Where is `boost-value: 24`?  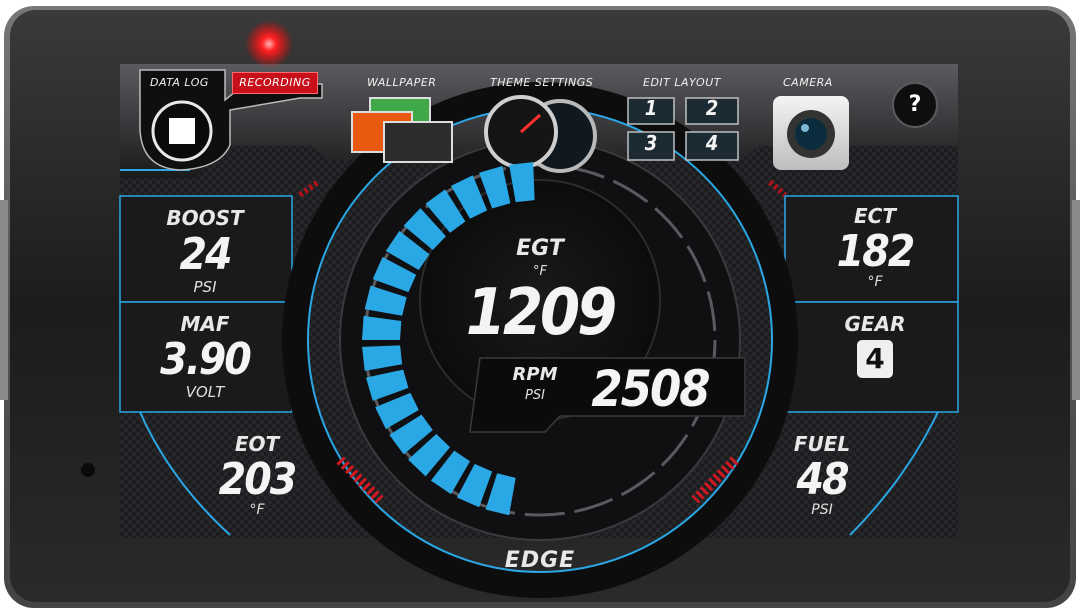
boost-value: 24 is located at coordinates (205, 254).